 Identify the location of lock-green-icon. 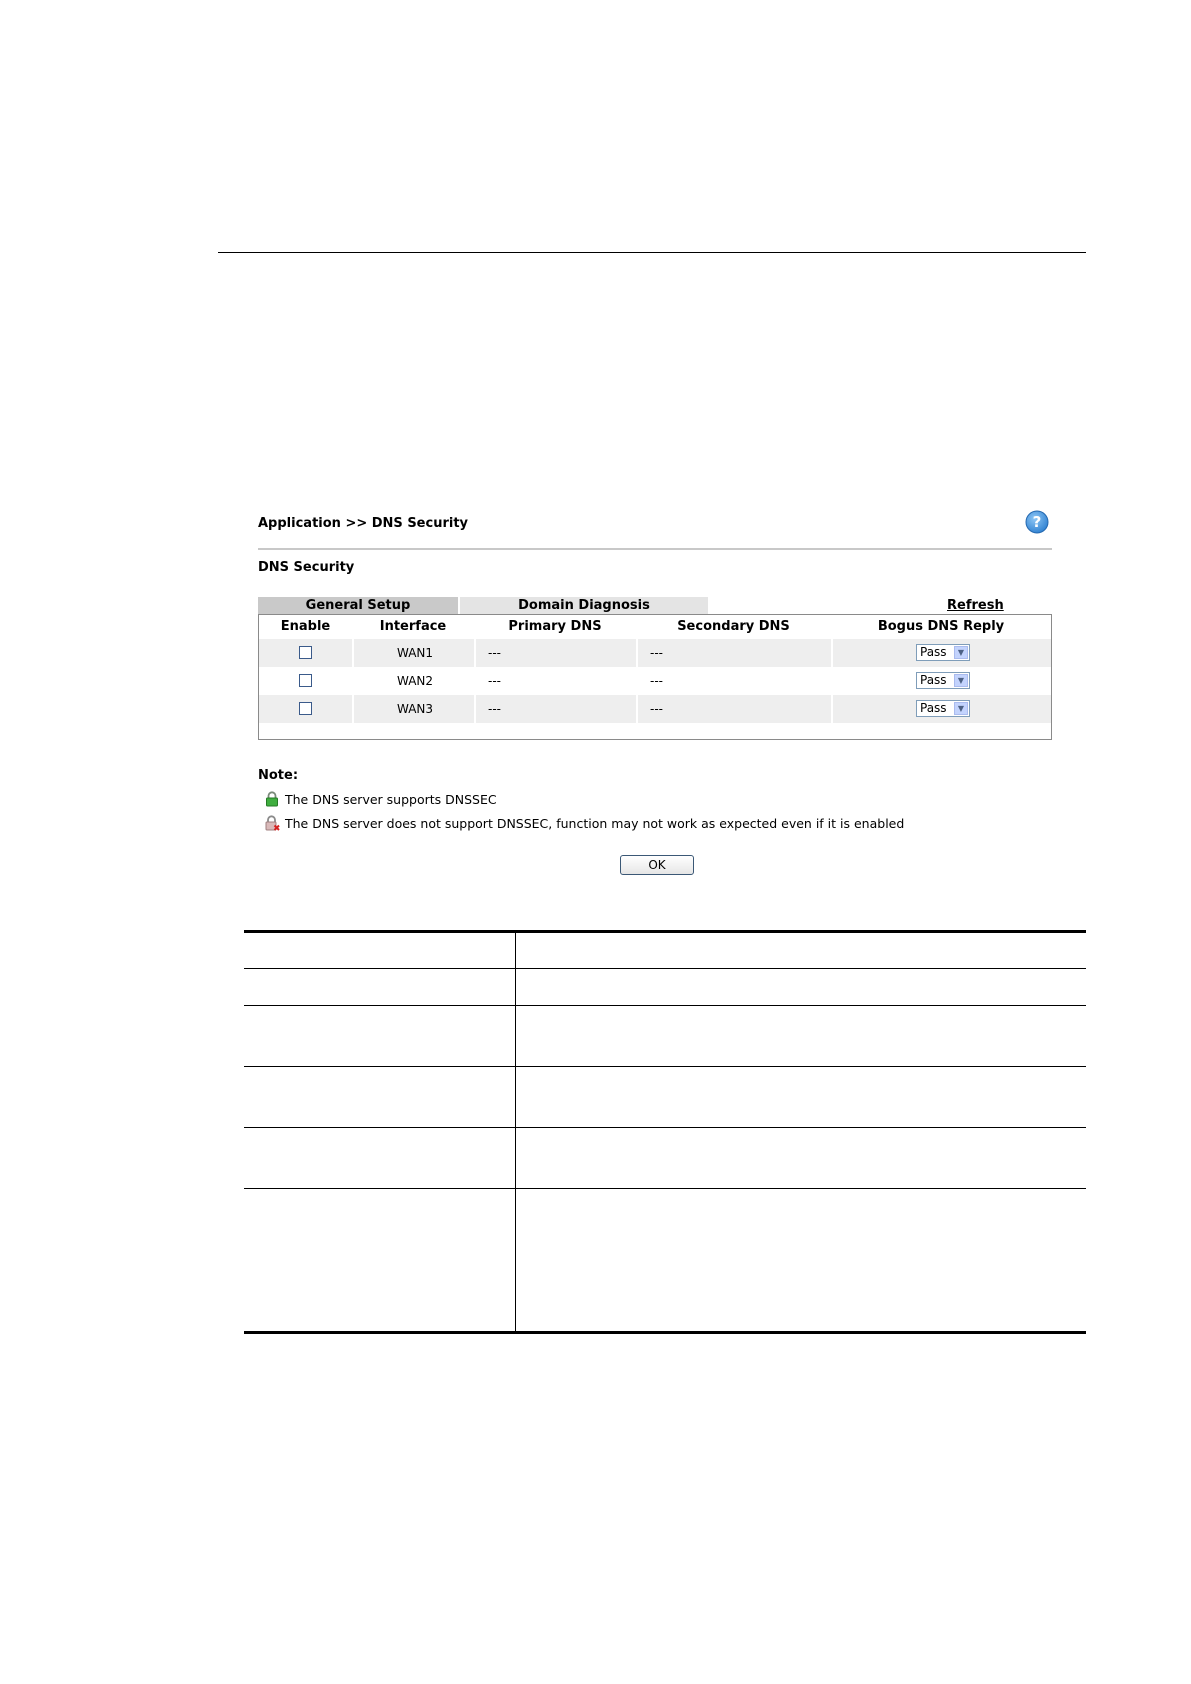
(272, 799).